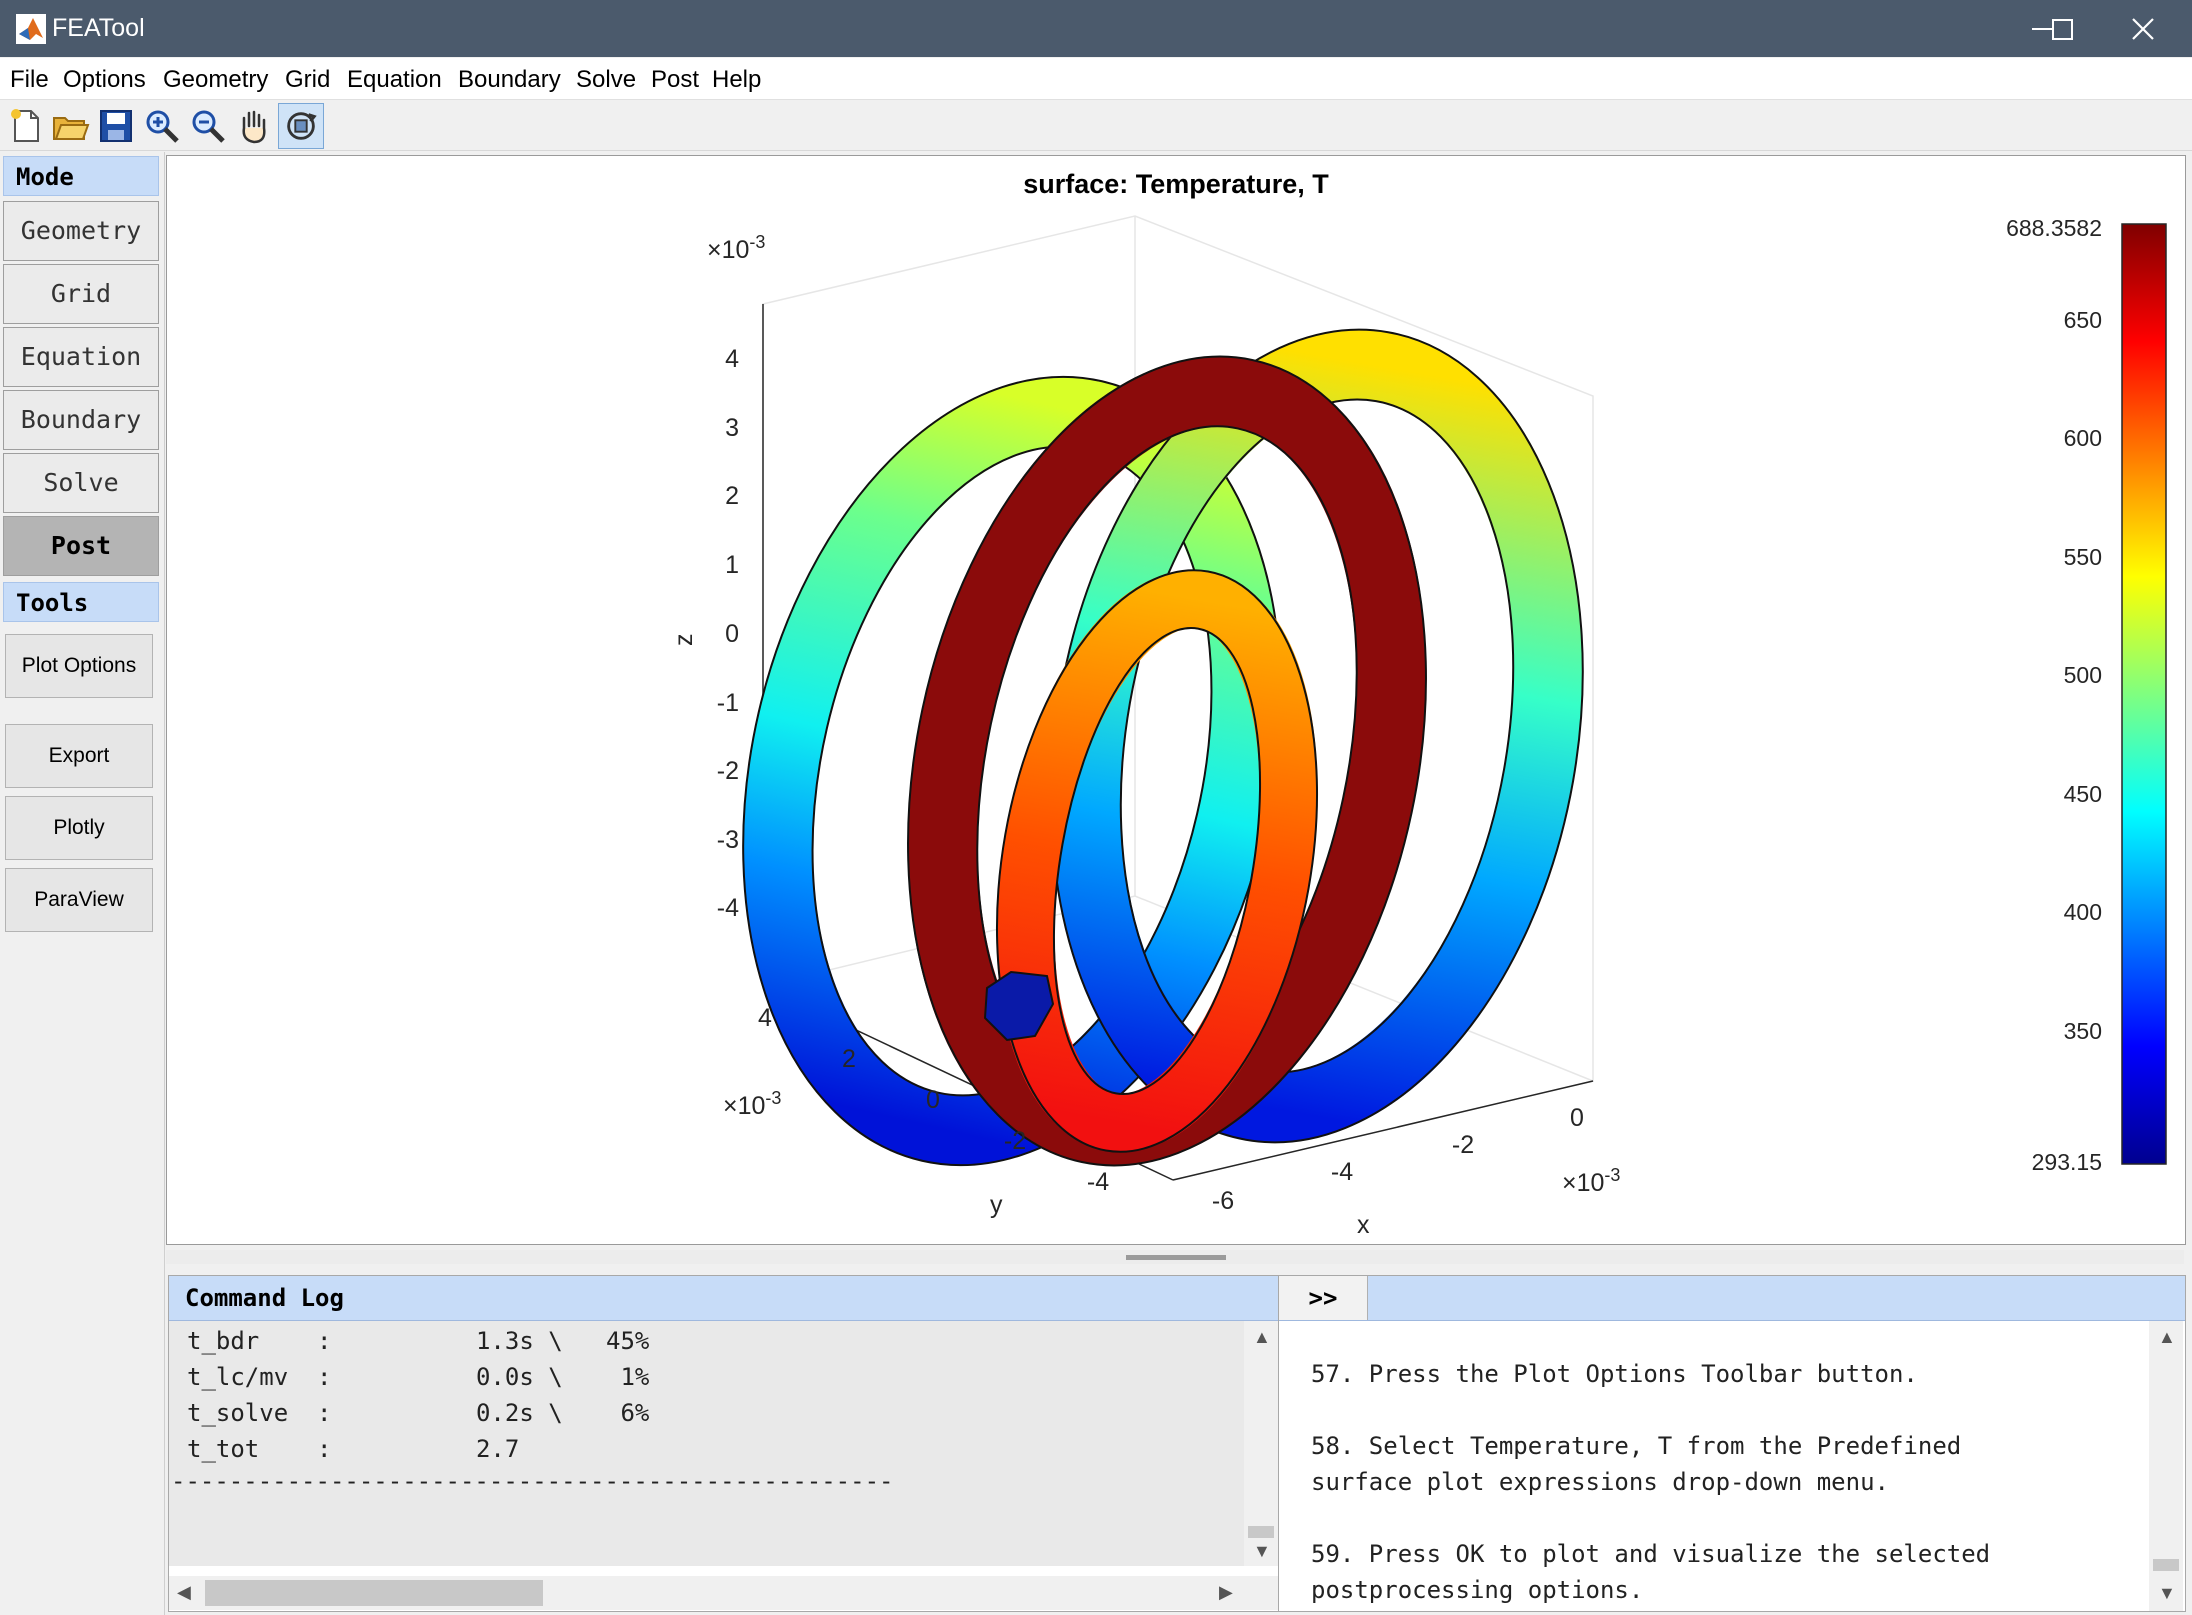  Describe the element at coordinates (1098, 1182) in the screenshot. I see `y-tick-label: -4` at that location.